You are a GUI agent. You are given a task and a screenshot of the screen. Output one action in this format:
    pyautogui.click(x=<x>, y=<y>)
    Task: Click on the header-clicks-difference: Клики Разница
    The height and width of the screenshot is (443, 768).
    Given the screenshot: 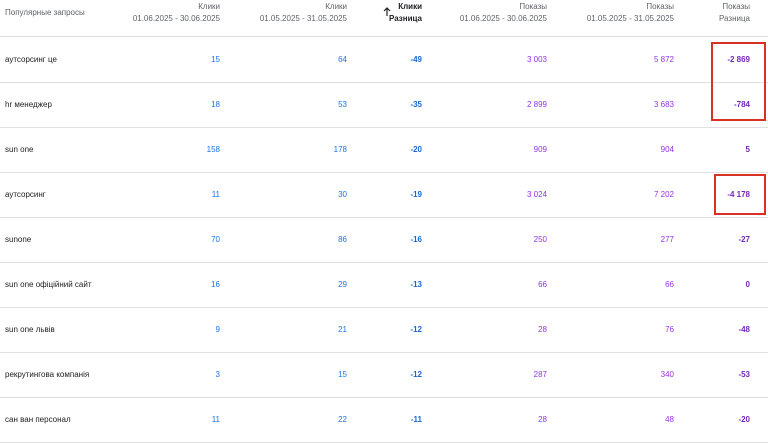 What is the action you would take?
    pyautogui.click(x=405, y=13)
    